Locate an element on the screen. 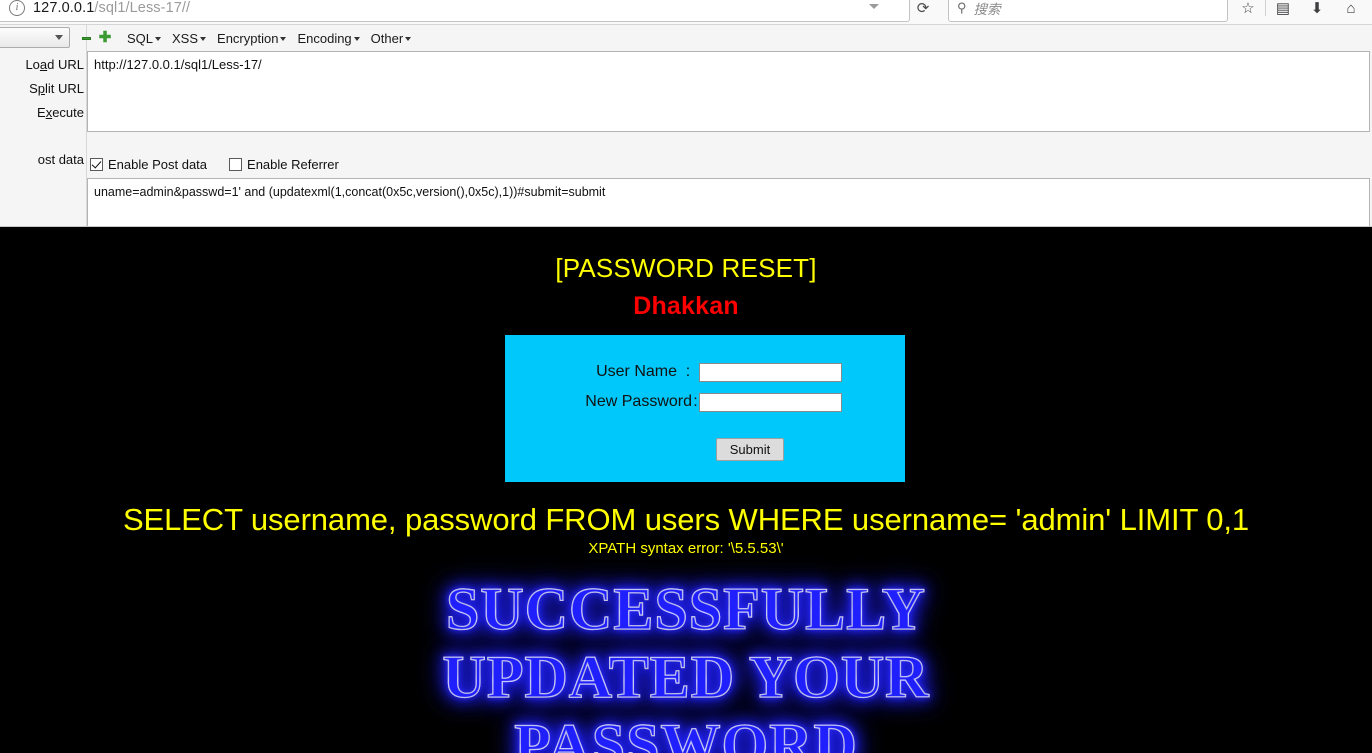 The width and height of the screenshot is (1372, 753). menu-xss: XSS is located at coordinates (189, 38).